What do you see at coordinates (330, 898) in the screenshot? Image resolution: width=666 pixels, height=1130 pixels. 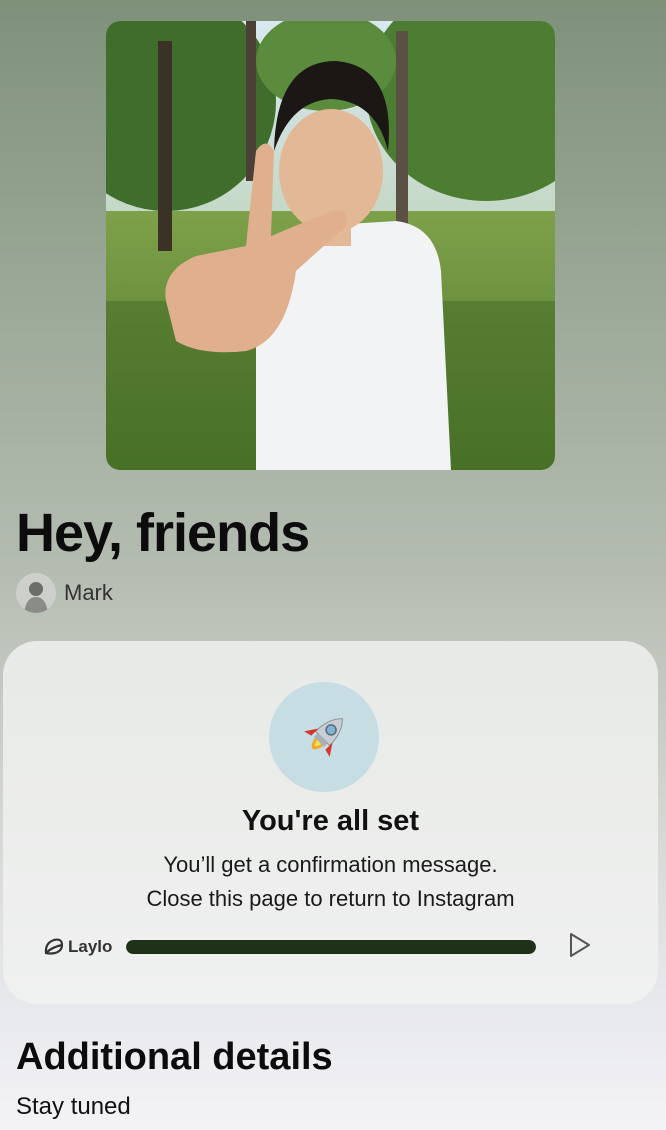 I see `return-instruction: Close this page to return to Instagram` at bounding box center [330, 898].